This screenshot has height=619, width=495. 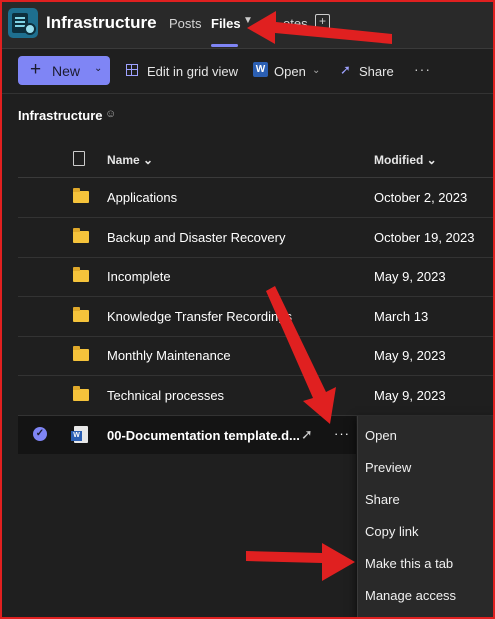 I want to click on arrow-to-more-options, so click(x=301, y=355).